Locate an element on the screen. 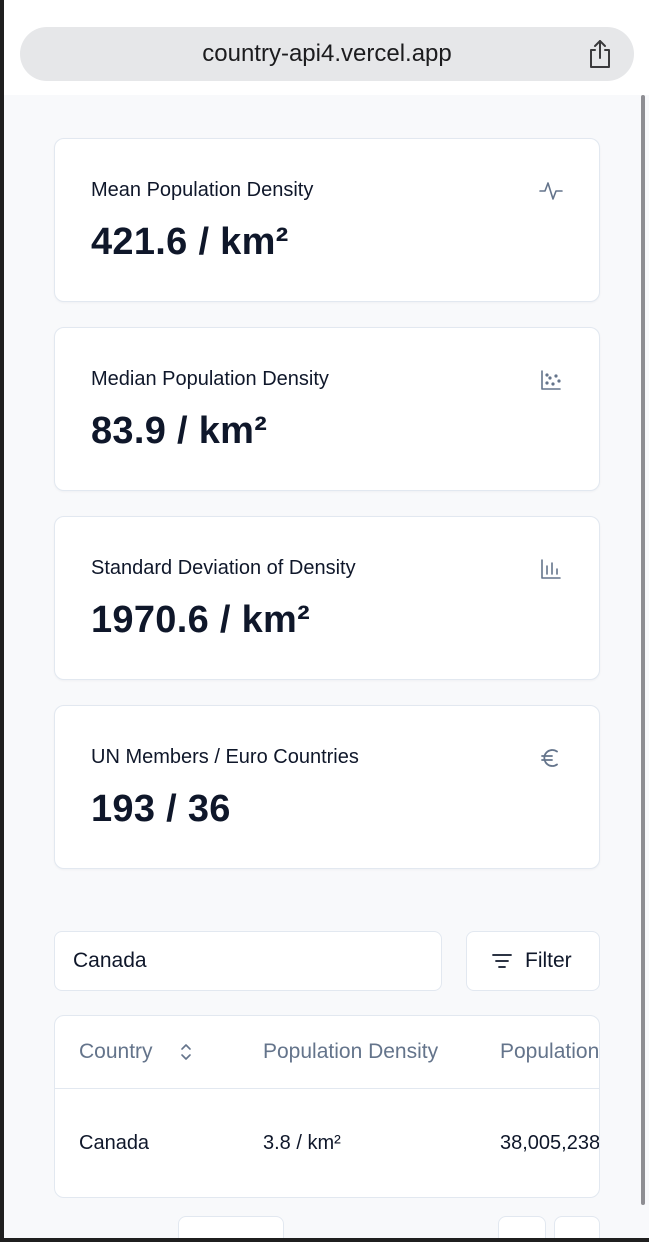 The width and height of the screenshot is (649, 1242). cell-country: Canada is located at coordinates (114, 1143).